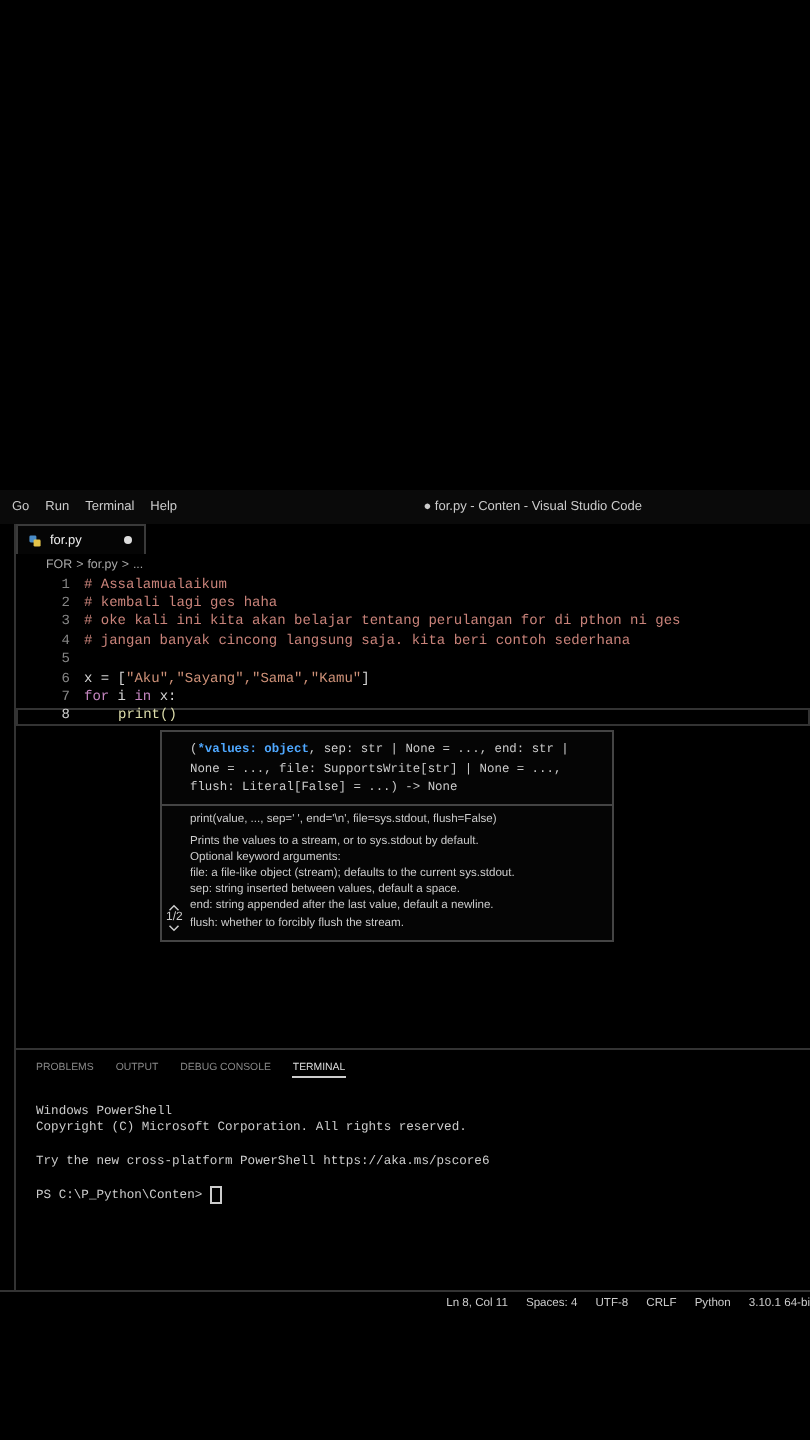 This screenshot has width=810, height=1440. Describe the element at coordinates (174, 927) in the screenshot. I see `chevron-down-icon` at that location.